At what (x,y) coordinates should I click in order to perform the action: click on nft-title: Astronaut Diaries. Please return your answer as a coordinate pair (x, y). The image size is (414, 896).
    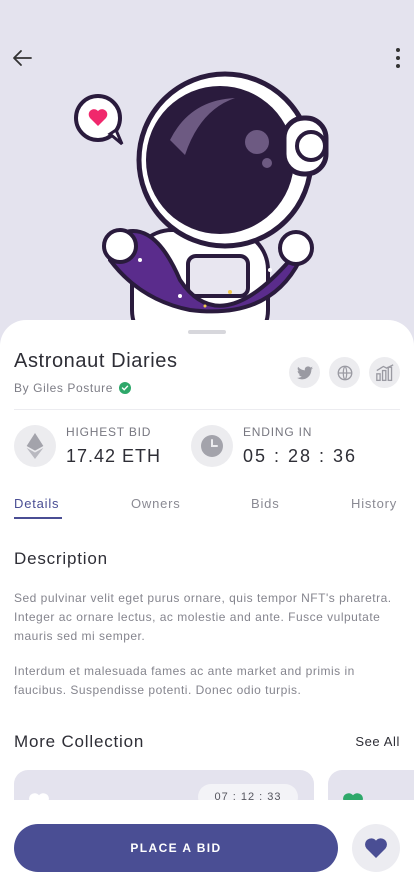
    Looking at the image, I should click on (96, 361).